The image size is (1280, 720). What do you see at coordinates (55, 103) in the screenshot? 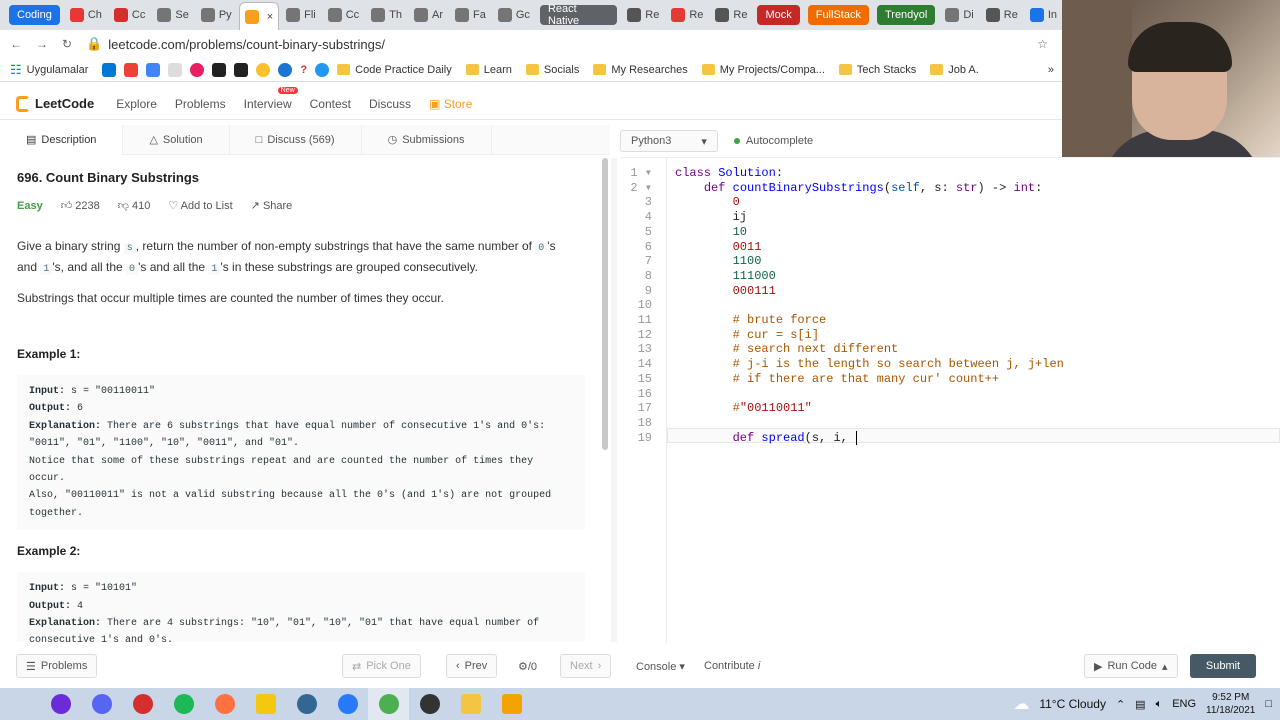
I see `leetcode-logo: LeetCode` at bounding box center [55, 103].